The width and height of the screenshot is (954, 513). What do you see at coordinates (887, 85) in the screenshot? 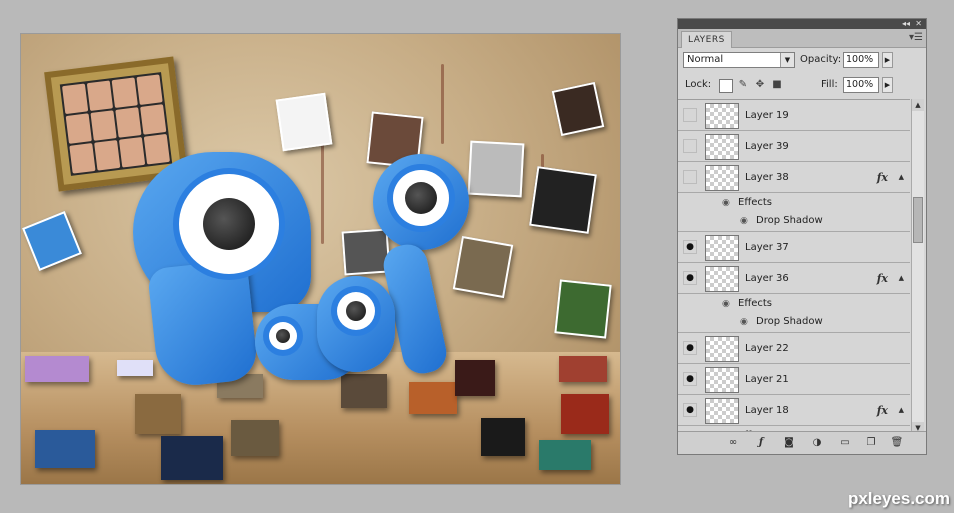
I see `fill-arrow-button: ▶` at bounding box center [887, 85].